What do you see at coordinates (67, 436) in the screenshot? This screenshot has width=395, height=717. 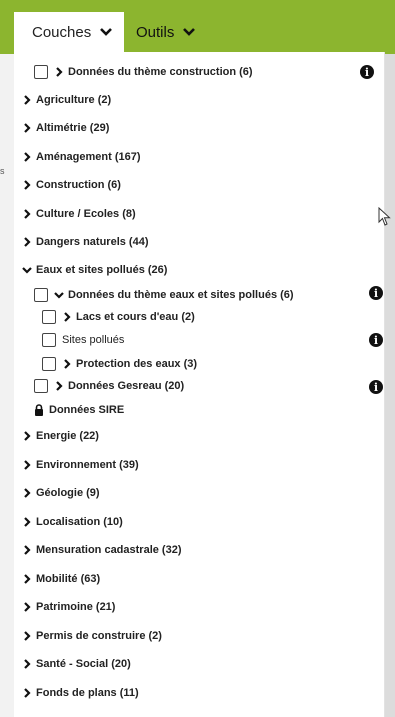 I see `category-label: Energie (22)` at bounding box center [67, 436].